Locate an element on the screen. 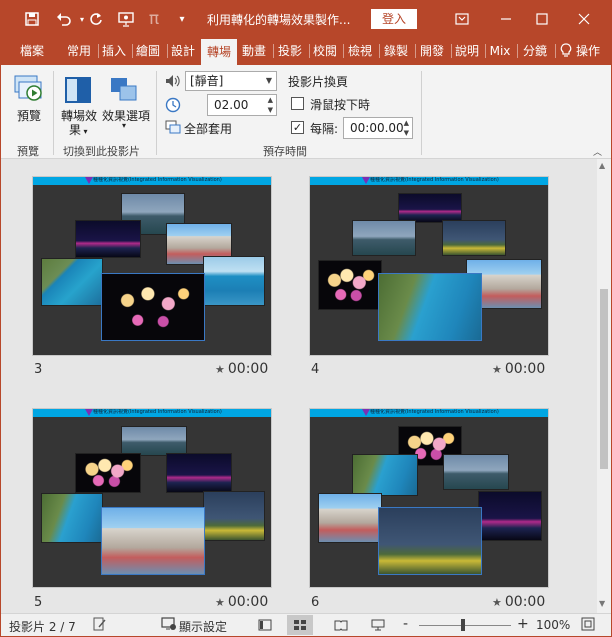 This screenshot has width=612, height=637. slide-counter: 投影片 2 / 7 is located at coordinates (42, 626).